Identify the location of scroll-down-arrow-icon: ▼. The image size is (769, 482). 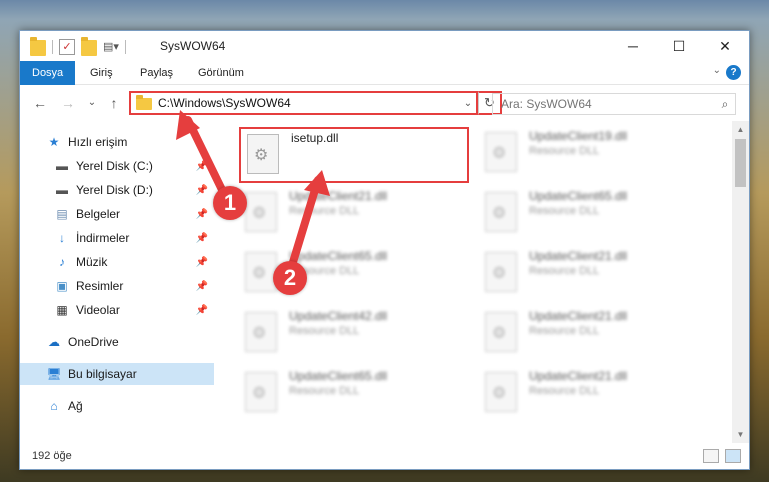
(740, 434).